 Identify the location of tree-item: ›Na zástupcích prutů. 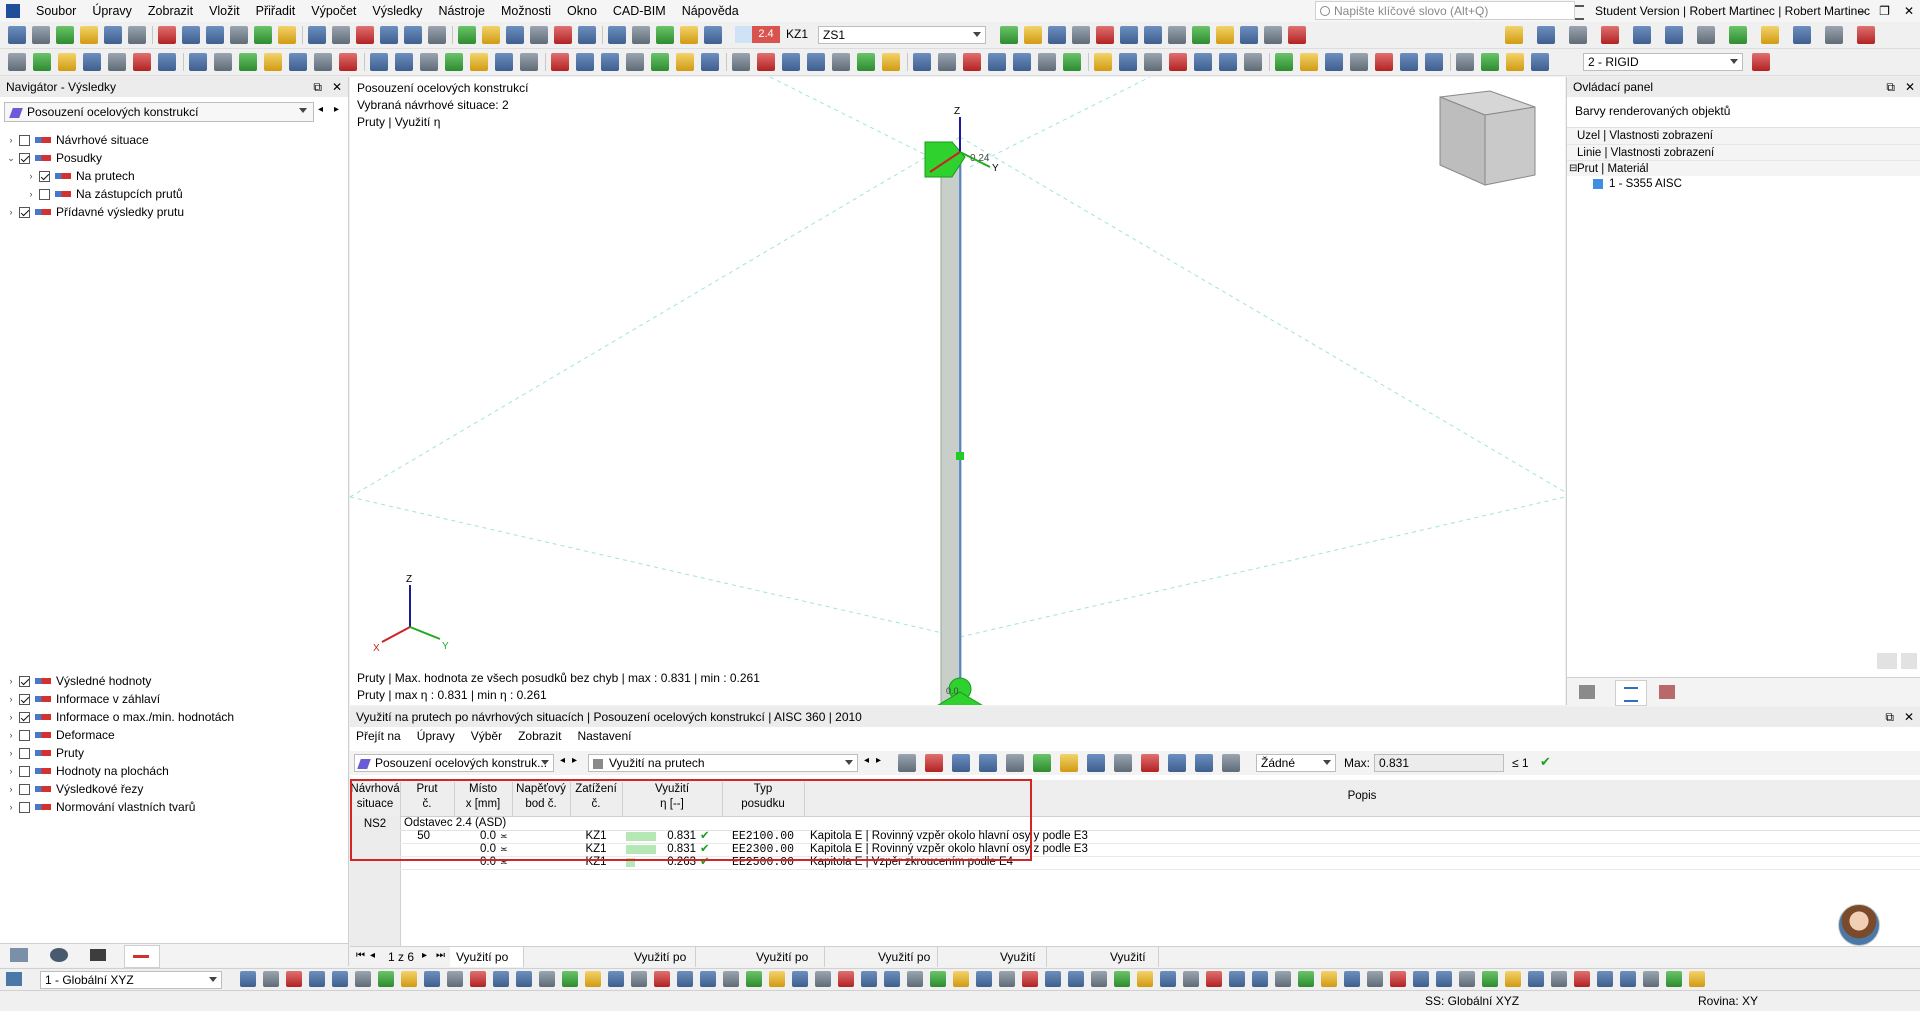
(104, 194).